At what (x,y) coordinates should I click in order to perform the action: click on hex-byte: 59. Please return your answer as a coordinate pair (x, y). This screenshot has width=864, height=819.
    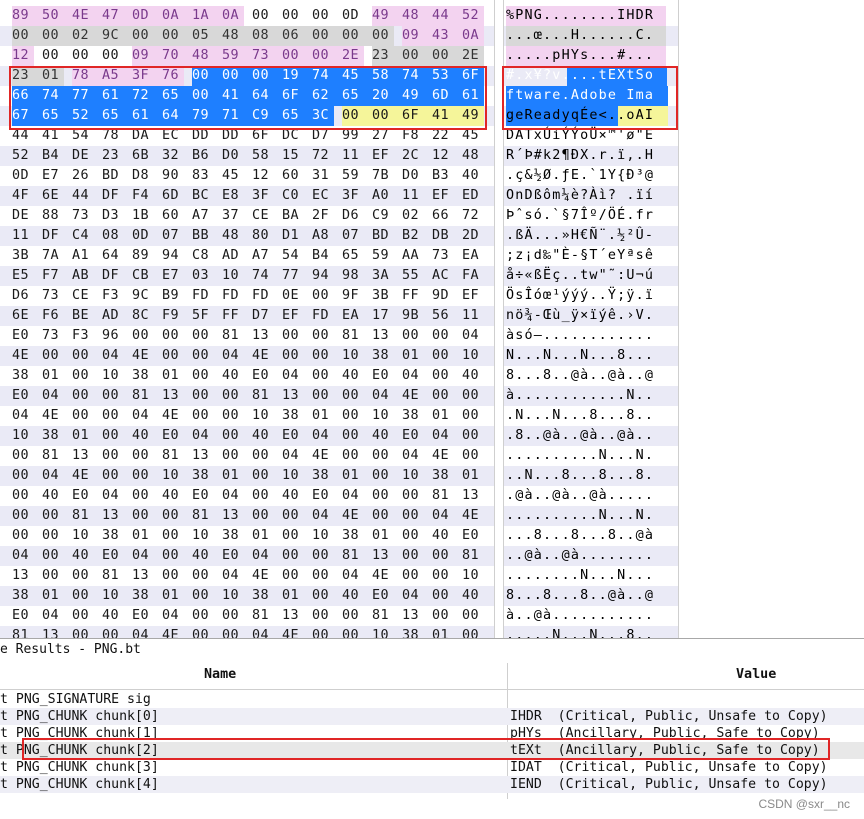
    Looking at the image, I should click on (353, 176).